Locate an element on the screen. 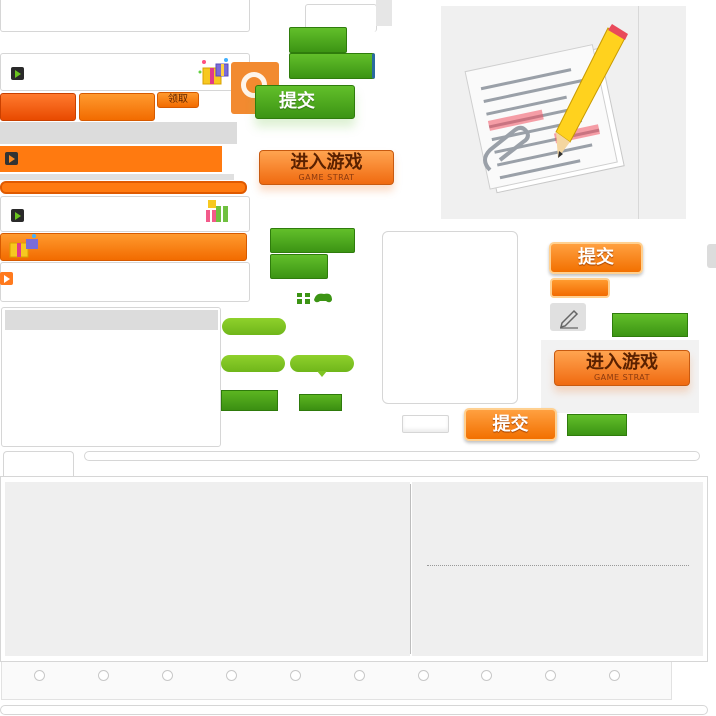 Image resolution: width=716 pixels, height=716 pixels. footer-bar is located at coordinates (354, 710).